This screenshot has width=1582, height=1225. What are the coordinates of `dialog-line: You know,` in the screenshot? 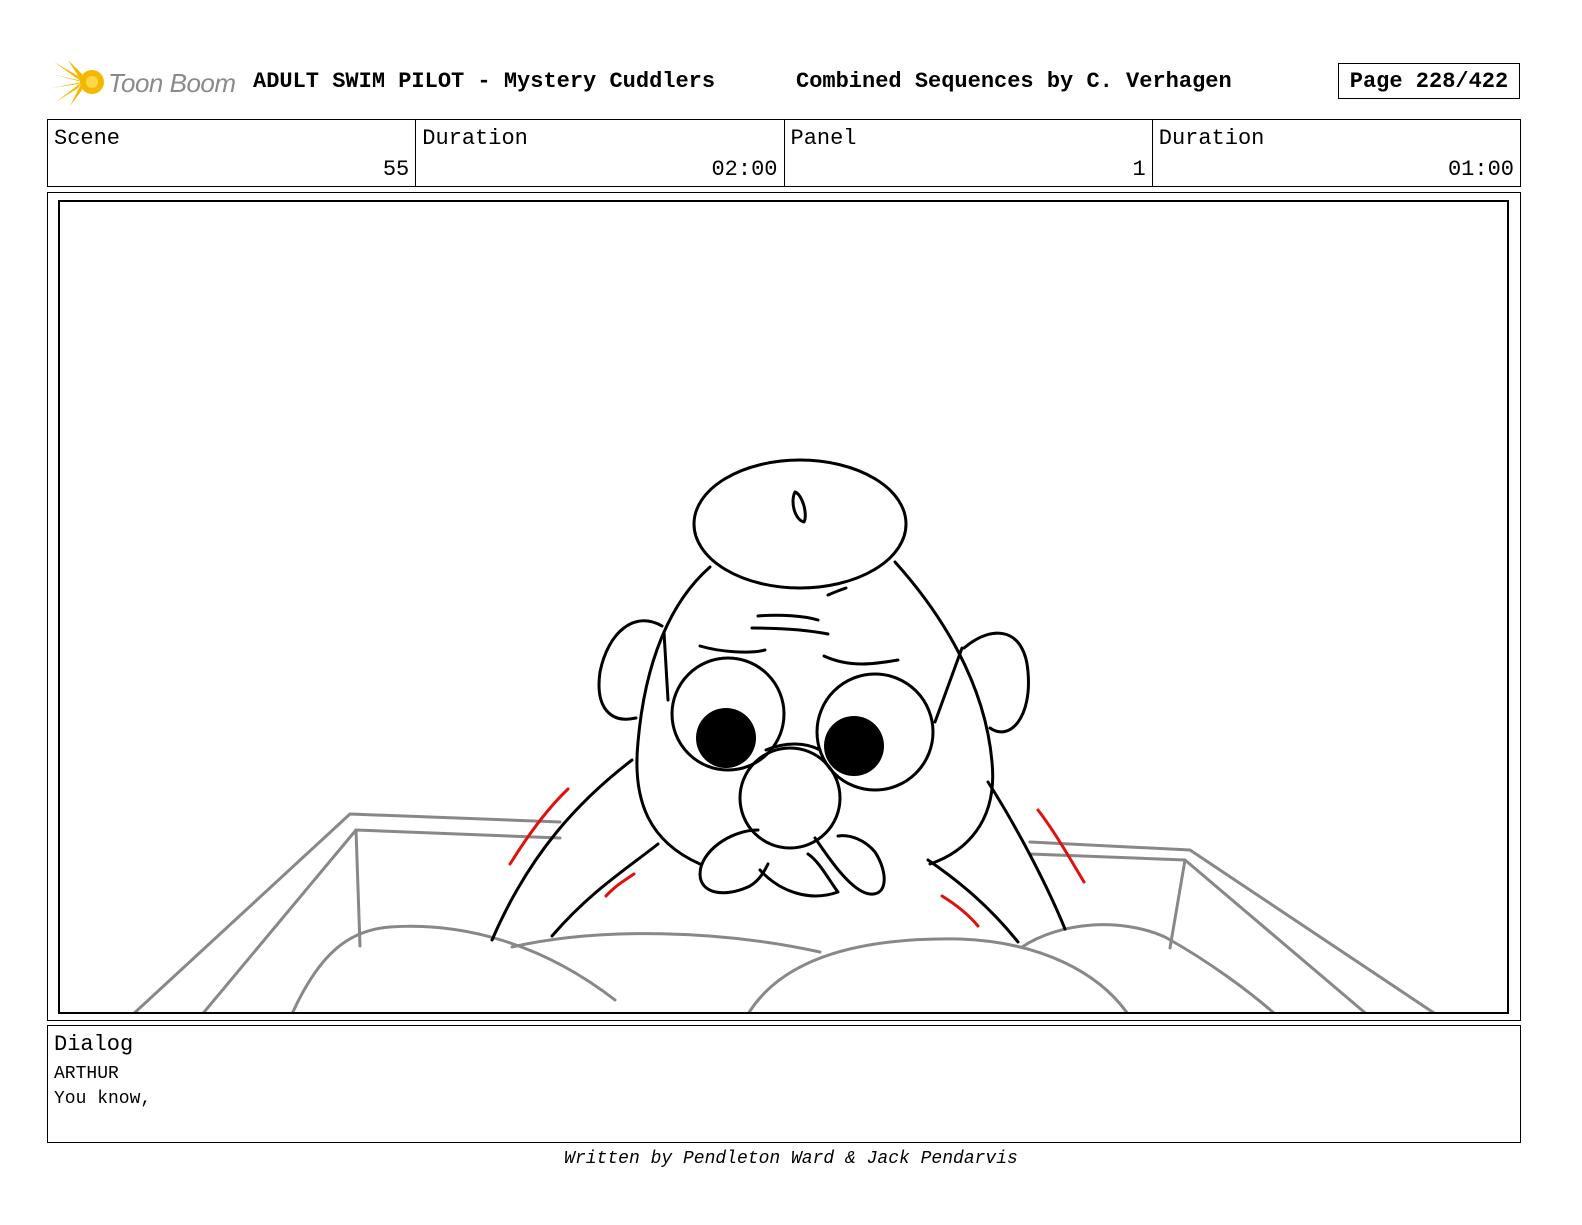 It's located at (103, 1099).